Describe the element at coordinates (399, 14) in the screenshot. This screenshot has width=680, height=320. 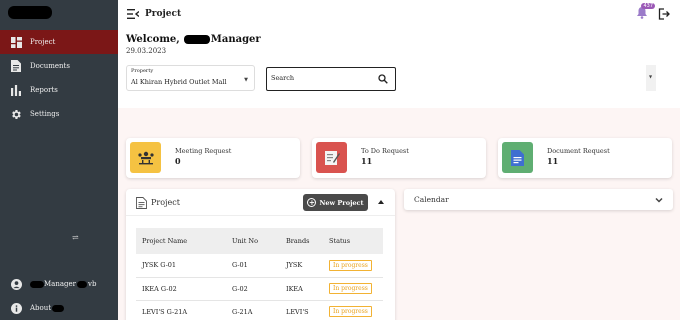
I see `top-bar: Project 437` at that location.